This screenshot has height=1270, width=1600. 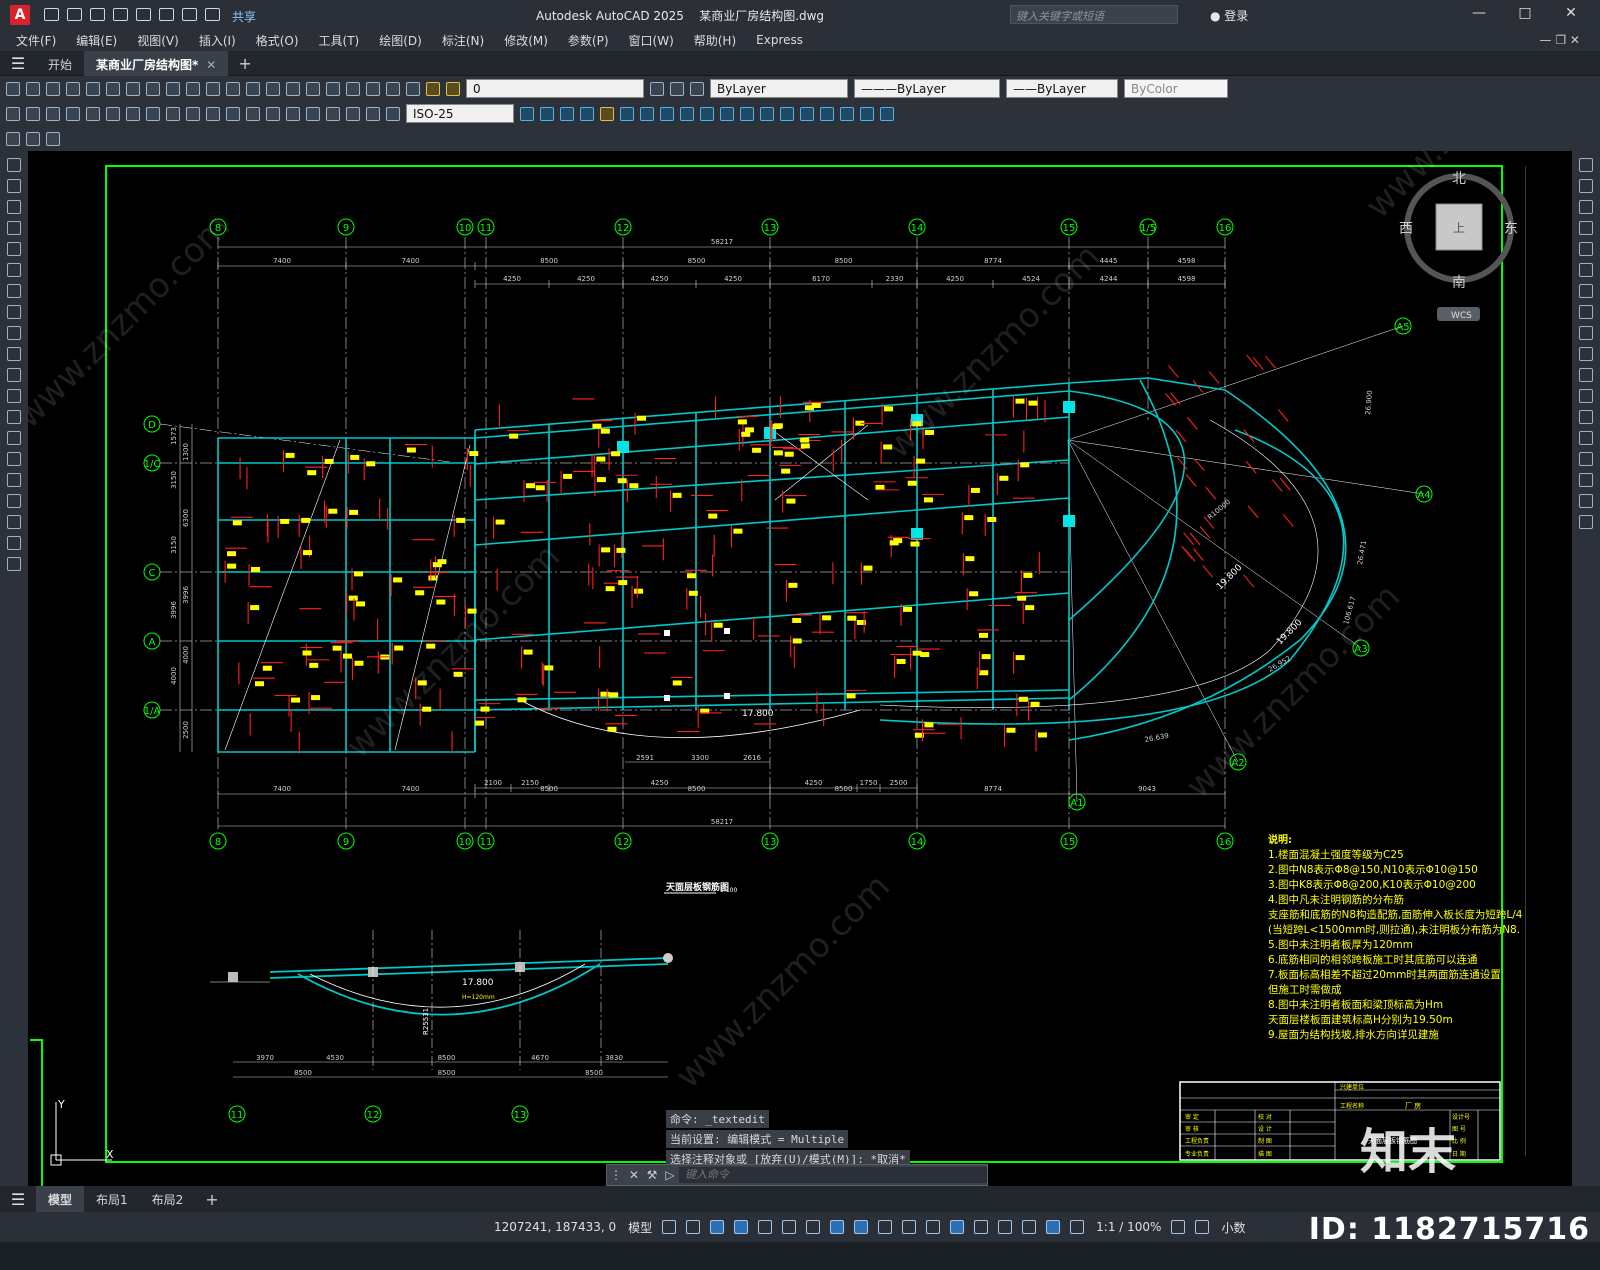 I want to click on save-file-icon, so click(x=53, y=88).